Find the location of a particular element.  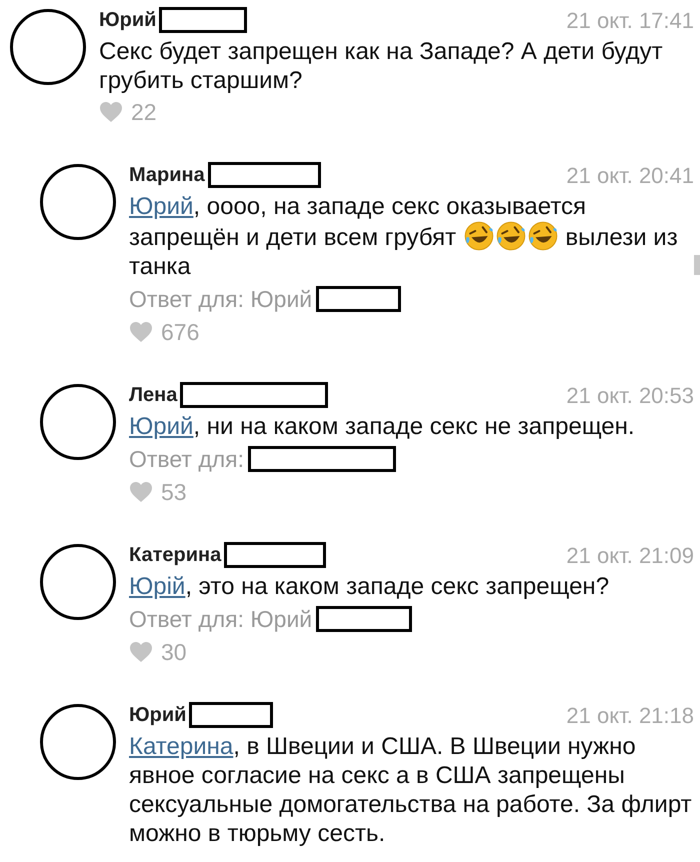

comment-text: Юрій, это на каком западе секс запрещен? is located at coordinates (369, 586).